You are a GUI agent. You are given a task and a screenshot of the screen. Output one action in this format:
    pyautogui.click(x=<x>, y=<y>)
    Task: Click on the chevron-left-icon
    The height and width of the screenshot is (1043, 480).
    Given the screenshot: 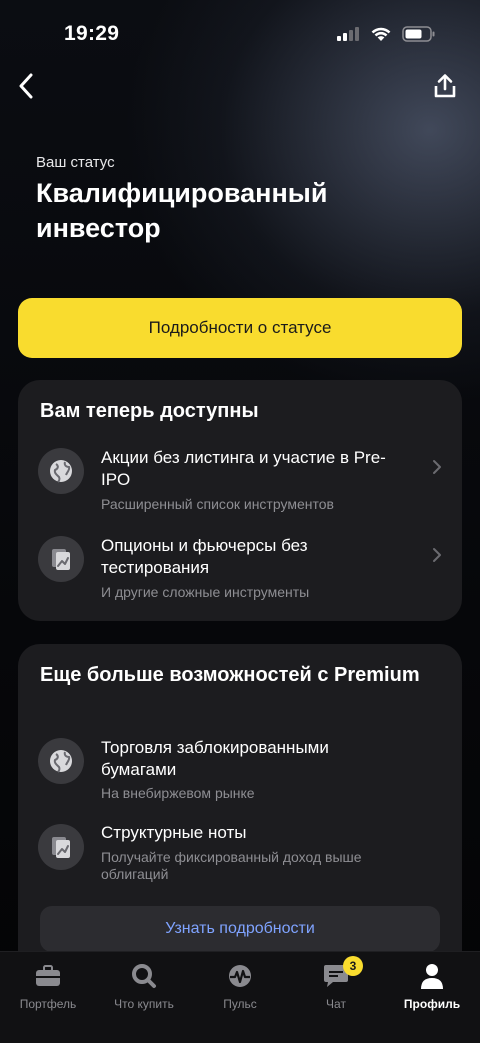 What is the action you would take?
    pyautogui.click(x=26, y=86)
    